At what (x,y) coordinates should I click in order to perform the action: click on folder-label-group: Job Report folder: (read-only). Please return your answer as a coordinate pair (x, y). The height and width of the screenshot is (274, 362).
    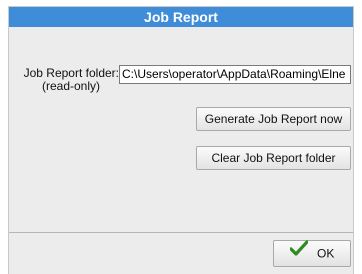
    Looking at the image, I should click on (67, 80).